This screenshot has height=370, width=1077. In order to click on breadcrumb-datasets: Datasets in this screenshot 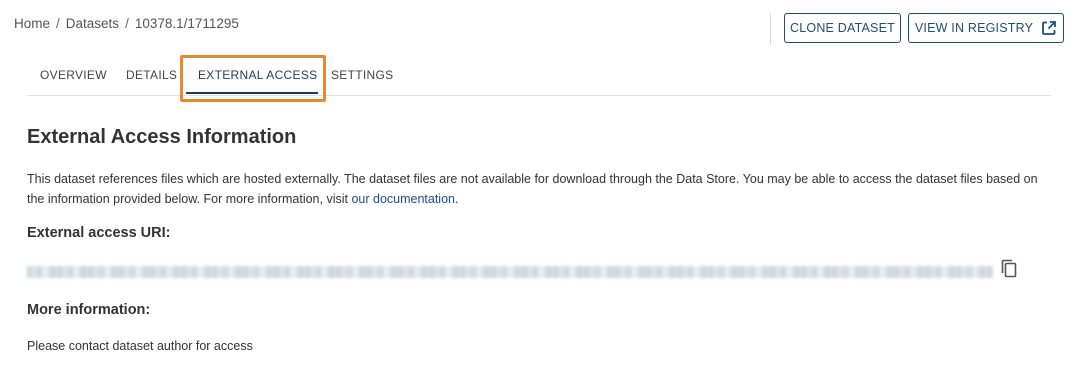, I will do `click(92, 23)`.